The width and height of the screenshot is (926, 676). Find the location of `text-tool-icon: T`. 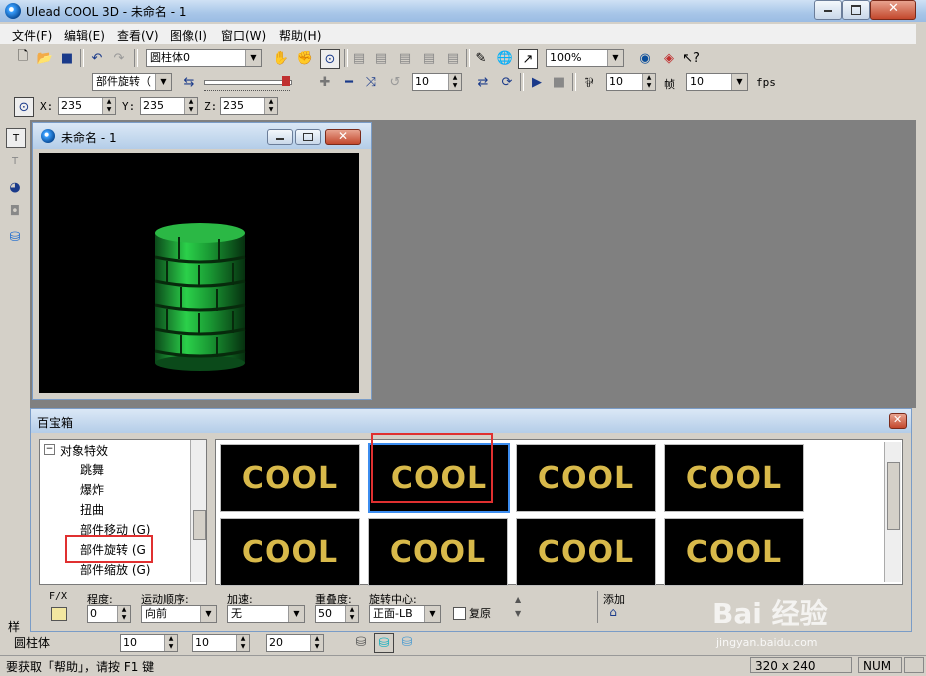

text-tool-icon: T is located at coordinates (16, 138).